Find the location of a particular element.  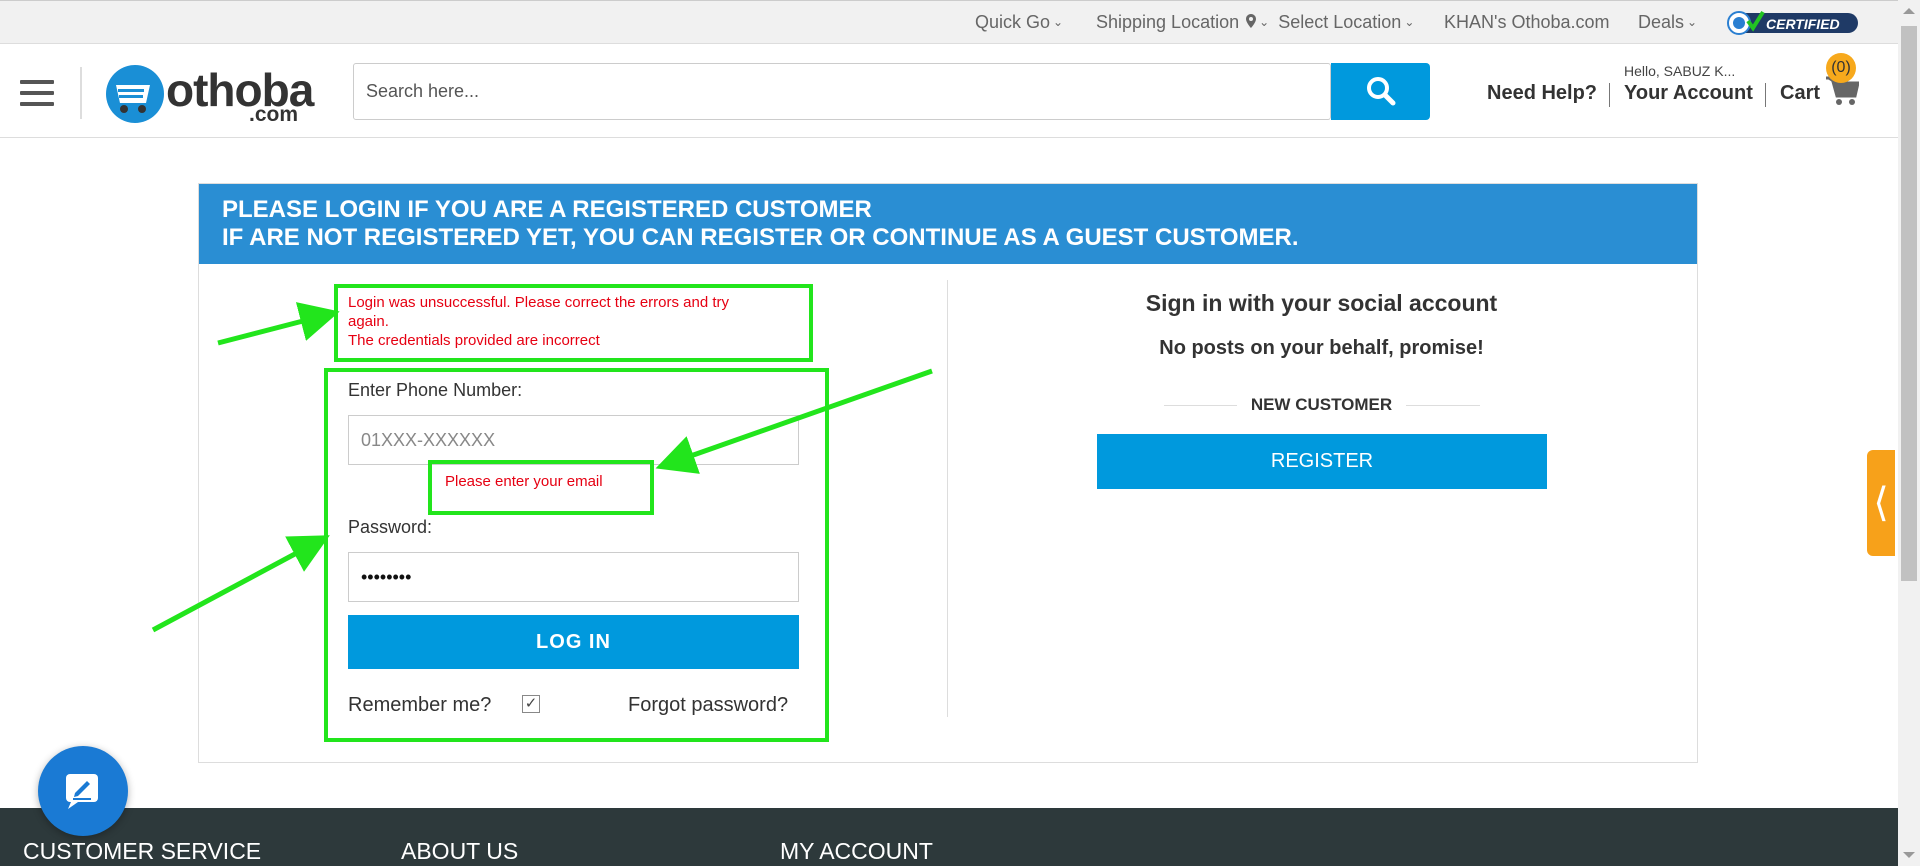

map-pin-icon is located at coordinates (1251, 21).